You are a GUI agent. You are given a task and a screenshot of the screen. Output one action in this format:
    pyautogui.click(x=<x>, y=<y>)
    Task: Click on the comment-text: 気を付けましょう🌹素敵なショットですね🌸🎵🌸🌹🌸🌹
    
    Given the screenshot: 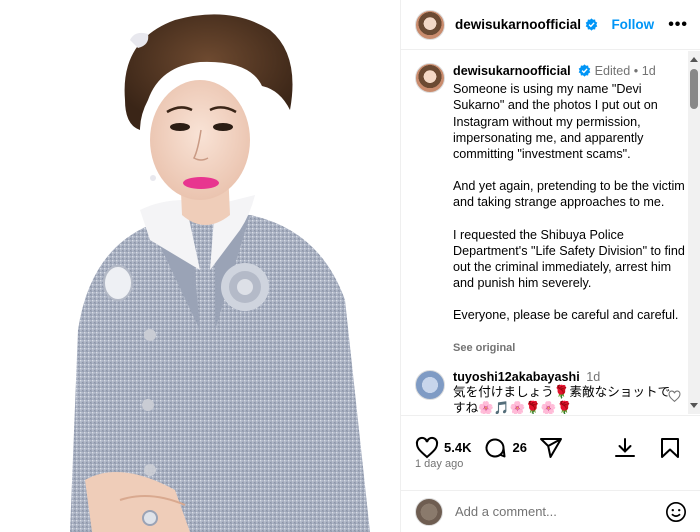 What is the action you would take?
    pyautogui.click(x=562, y=399)
    